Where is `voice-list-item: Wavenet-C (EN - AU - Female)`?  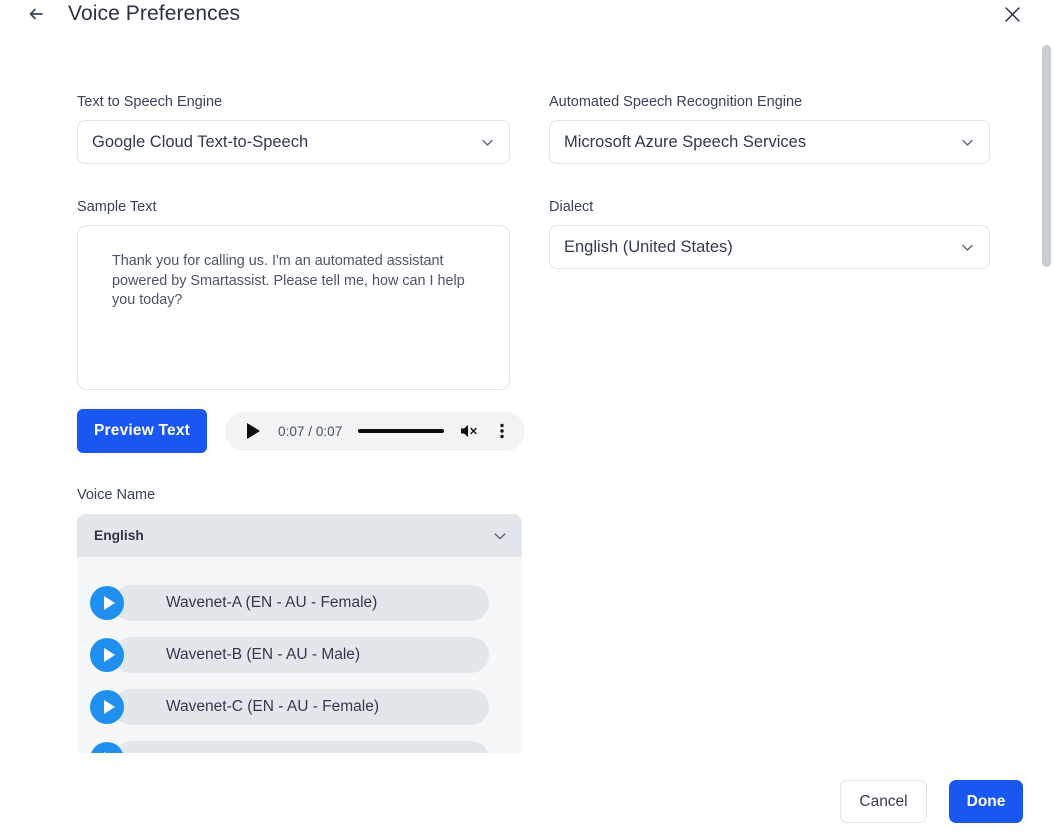 voice-list-item: Wavenet-C (EN - AU - Female) is located at coordinates (289, 707).